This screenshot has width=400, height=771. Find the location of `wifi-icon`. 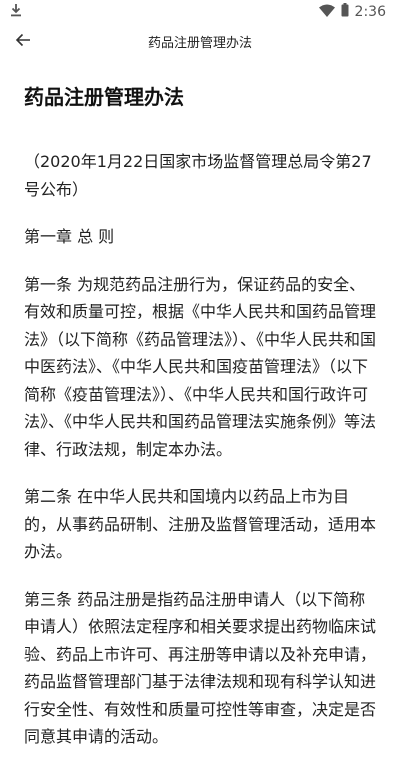

wifi-icon is located at coordinates (326, 12).